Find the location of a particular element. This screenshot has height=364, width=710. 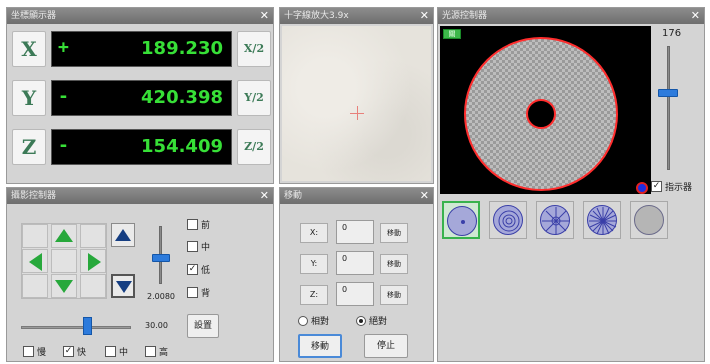

pattern-rings-button is located at coordinates (508, 220).